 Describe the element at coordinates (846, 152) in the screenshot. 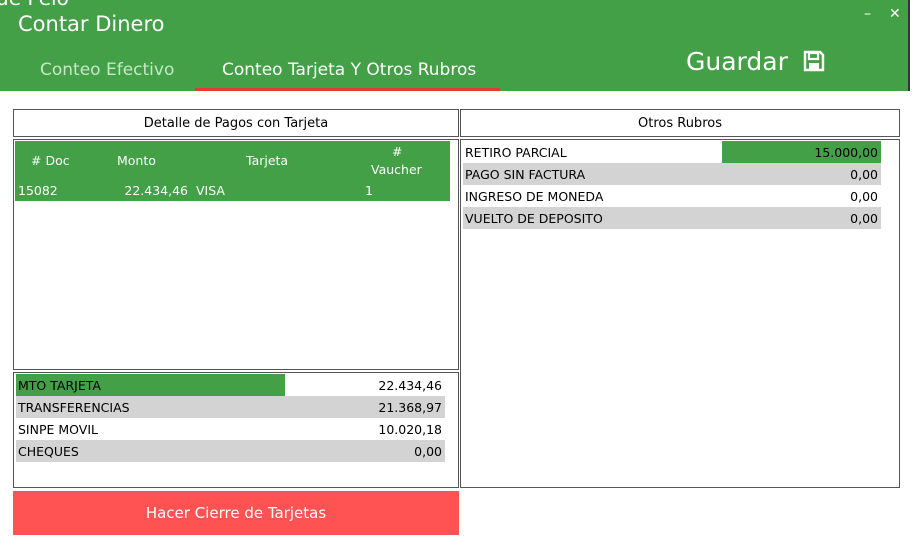

I see `other-value: 15.000,00` at that location.